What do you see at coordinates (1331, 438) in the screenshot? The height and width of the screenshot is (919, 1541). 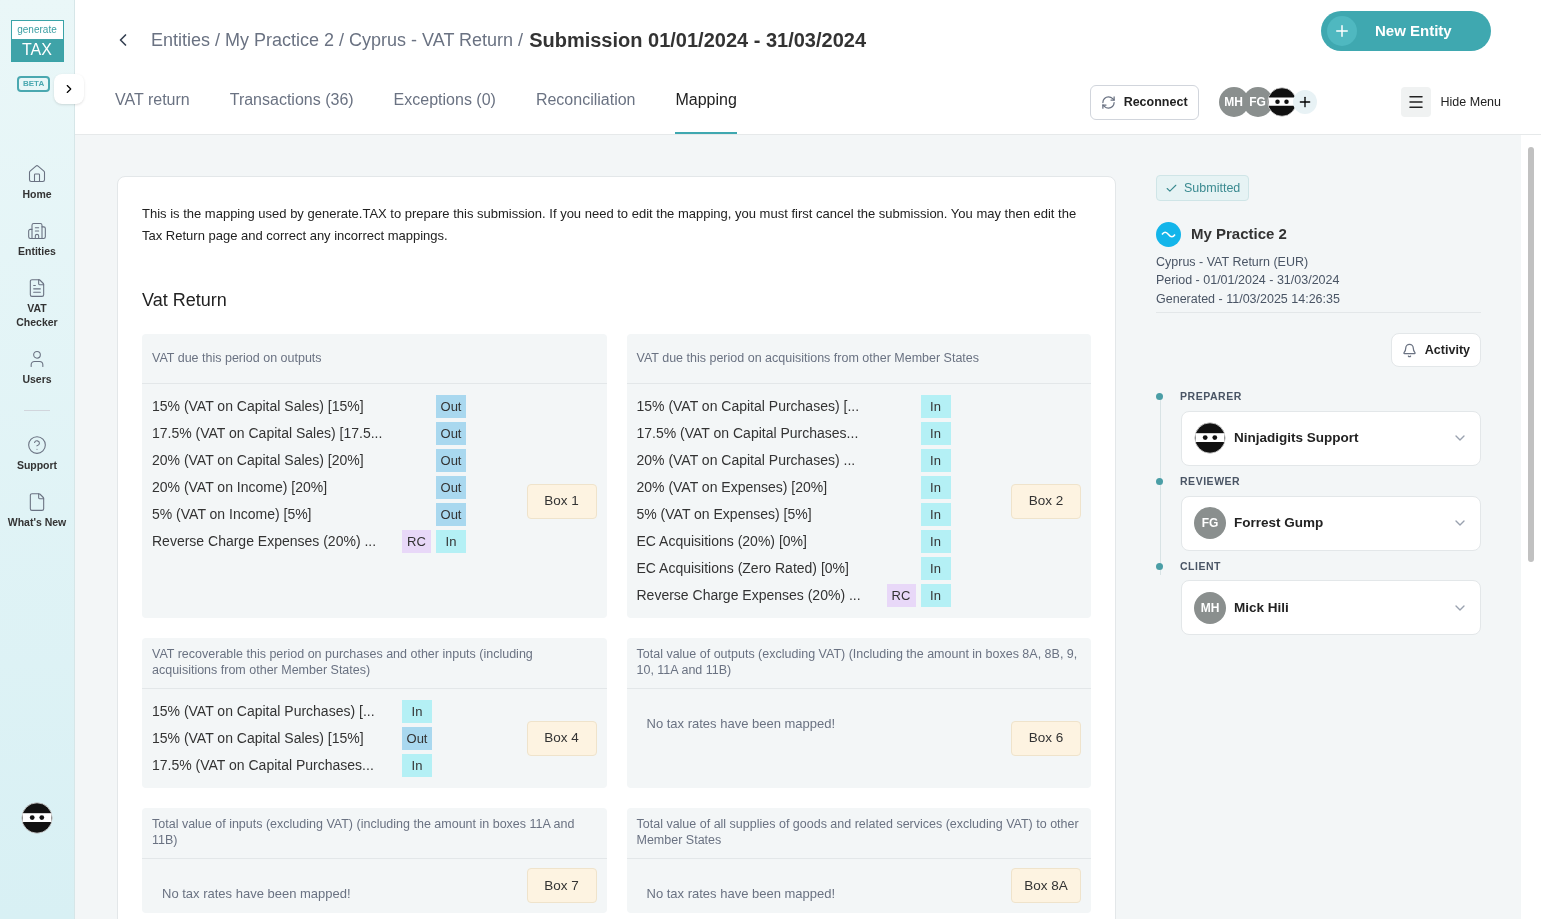 I see `person-select: Ninjadigits Support` at bounding box center [1331, 438].